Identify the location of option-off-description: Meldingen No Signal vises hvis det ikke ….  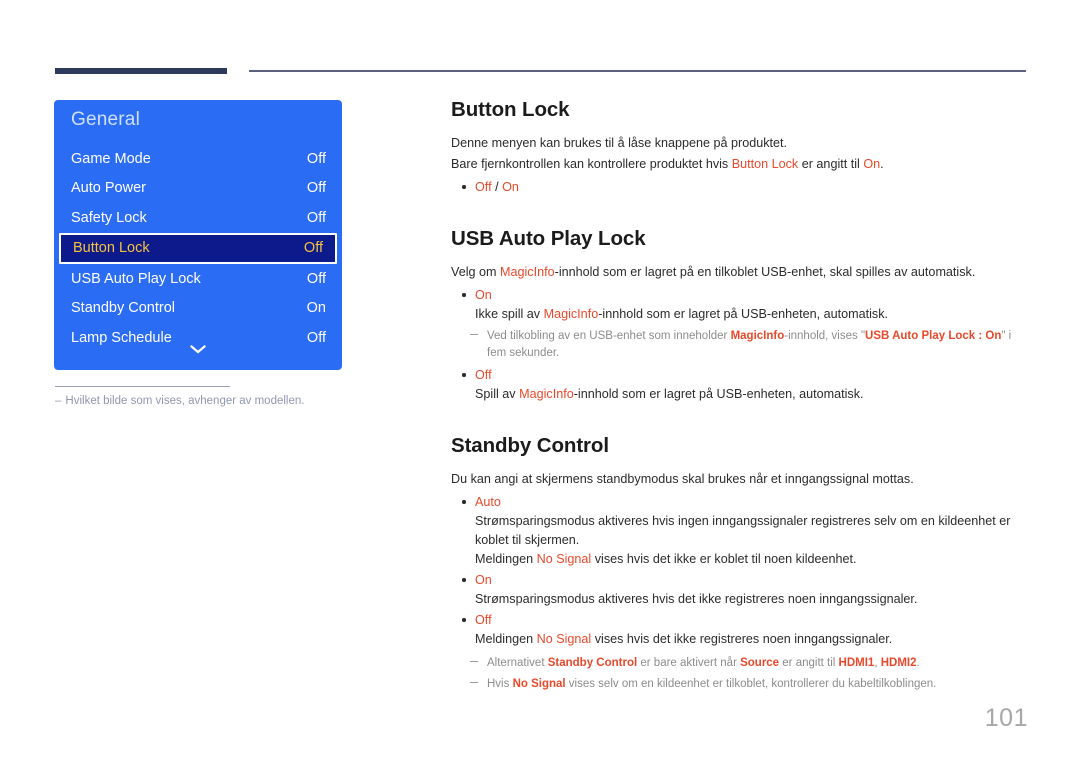
(753, 639).